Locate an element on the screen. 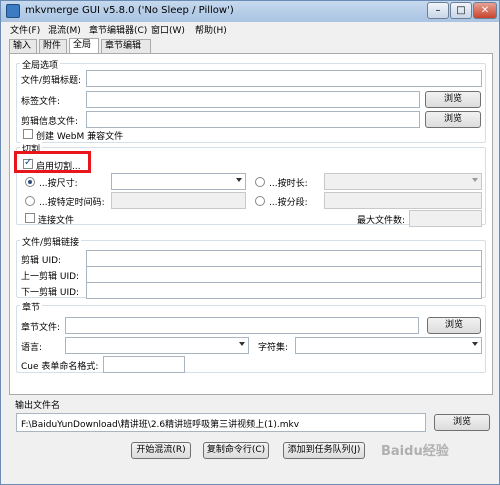  chapter-browse-button: 浏览 is located at coordinates (454, 325).